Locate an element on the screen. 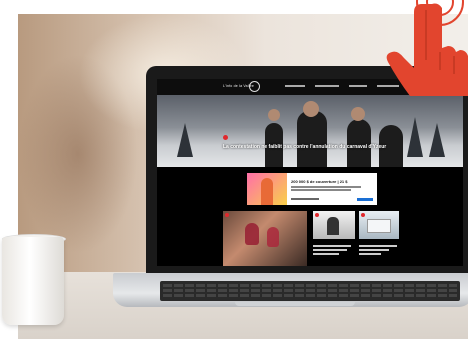 The height and width of the screenshot is (339, 468). promo-title: 200 000 $ de couverture | 21 $ is located at coordinates (319, 181).